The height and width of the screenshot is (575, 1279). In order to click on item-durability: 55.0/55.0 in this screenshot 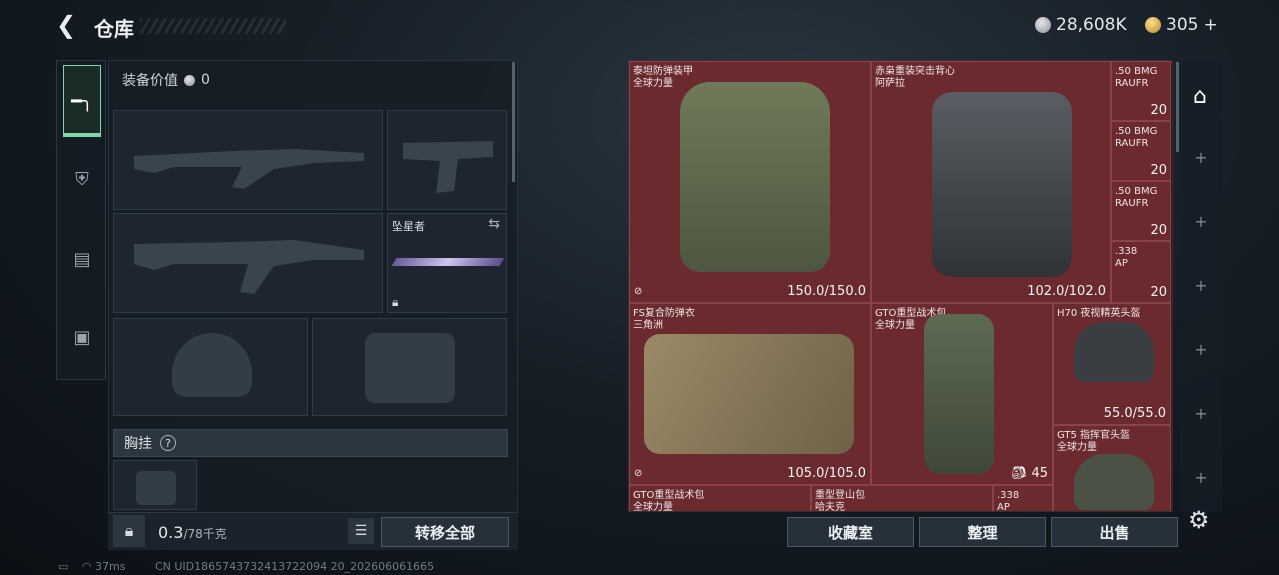, I will do `click(1134, 413)`.